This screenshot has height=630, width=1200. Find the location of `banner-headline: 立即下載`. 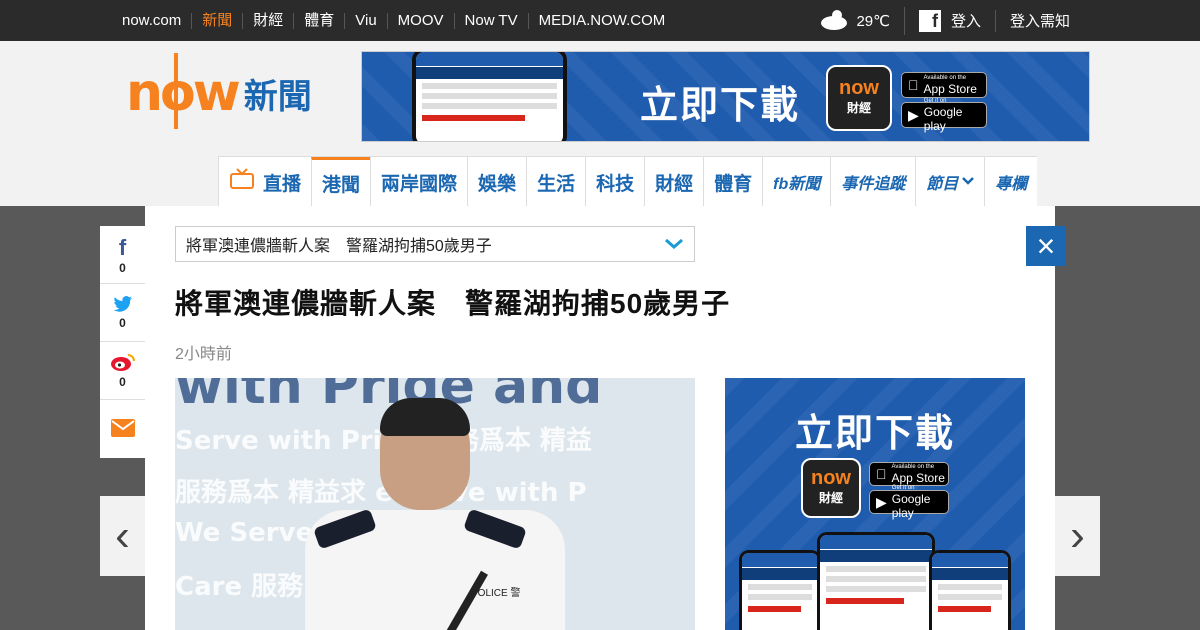

banner-headline: 立即下載 is located at coordinates (720, 106).